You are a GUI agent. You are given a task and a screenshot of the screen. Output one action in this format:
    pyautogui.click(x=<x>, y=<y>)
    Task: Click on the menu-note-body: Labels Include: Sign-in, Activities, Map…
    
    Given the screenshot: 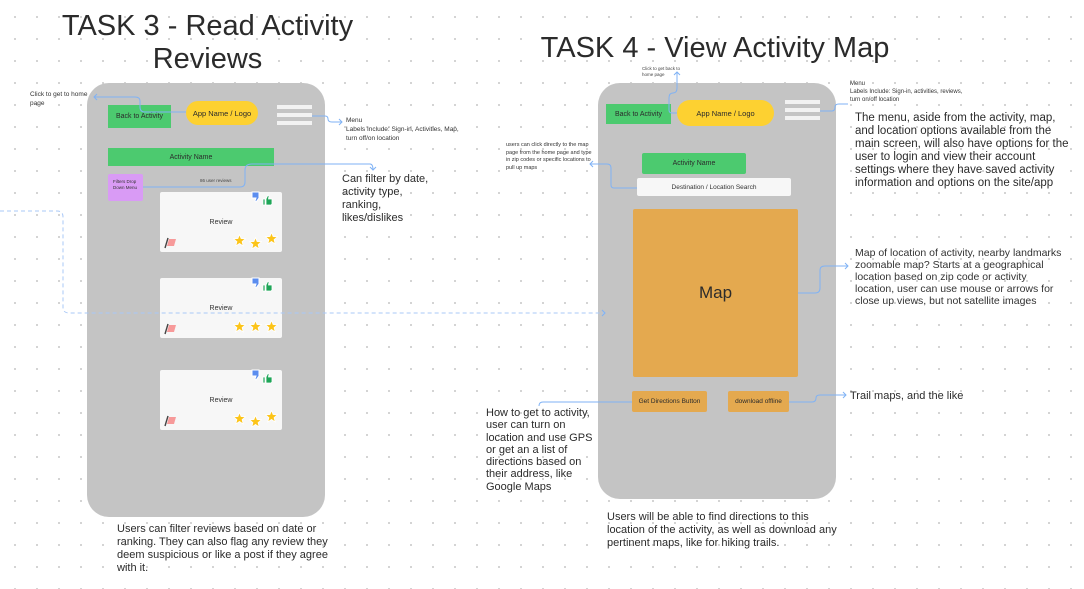 What is the action you would take?
    pyautogui.click(x=402, y=134)
    